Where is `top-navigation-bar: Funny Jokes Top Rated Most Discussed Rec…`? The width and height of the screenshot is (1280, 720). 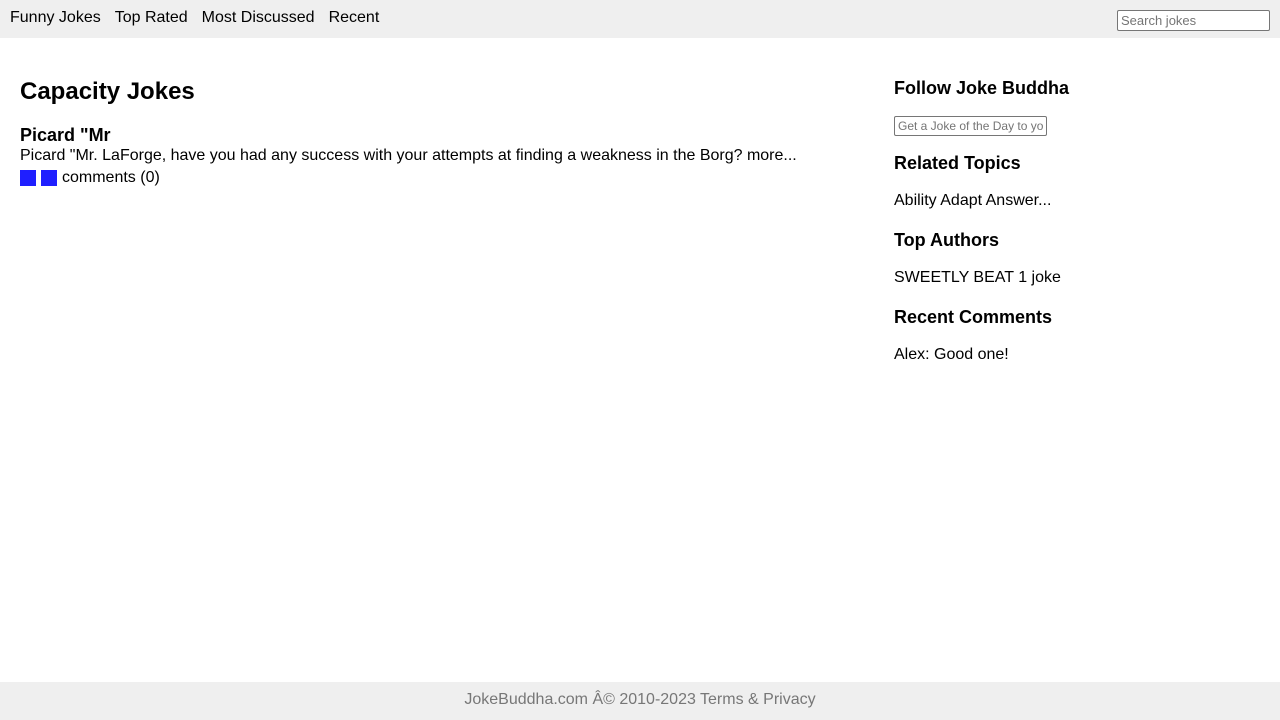
top-navigation-bar: Funny Jokes Top Rated Most Discussed Rec… is located at coordinates (640, 19).